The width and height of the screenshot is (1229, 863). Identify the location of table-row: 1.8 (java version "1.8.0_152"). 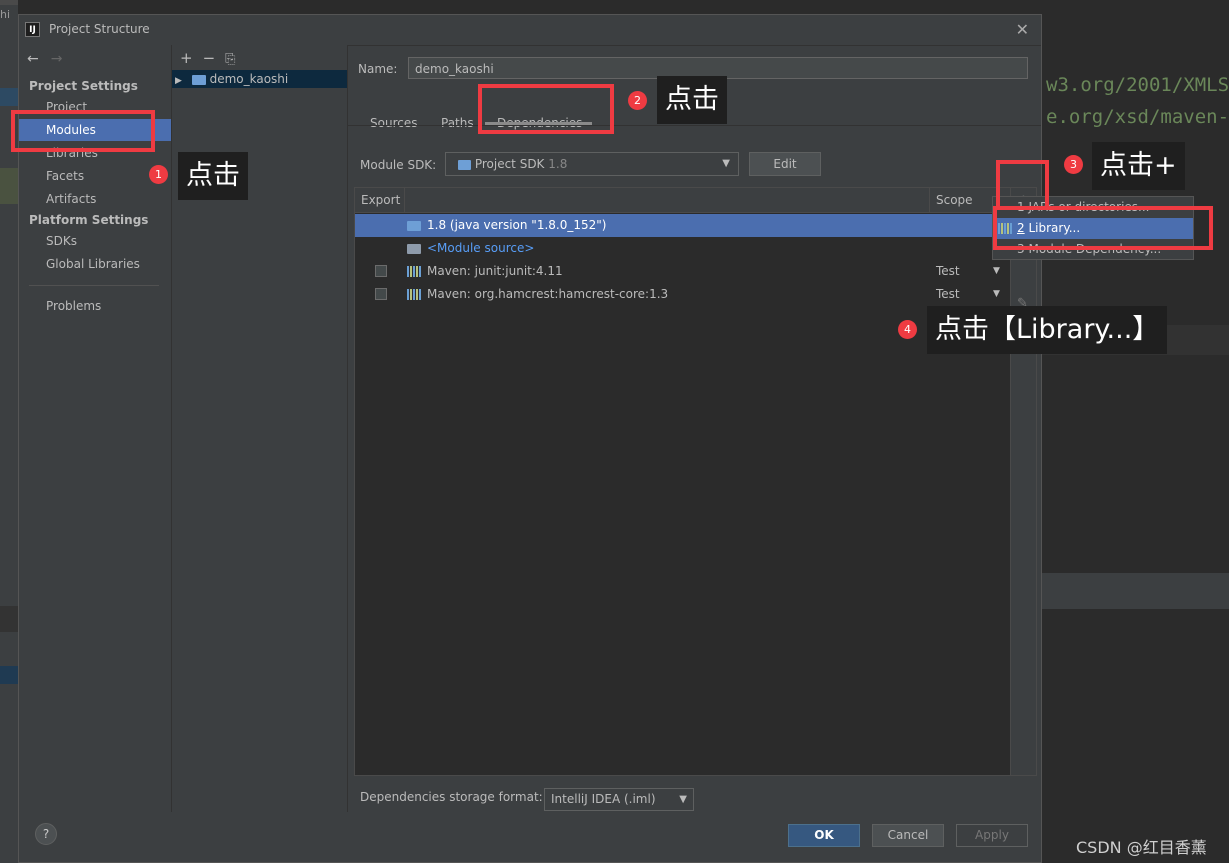
(682, 225).